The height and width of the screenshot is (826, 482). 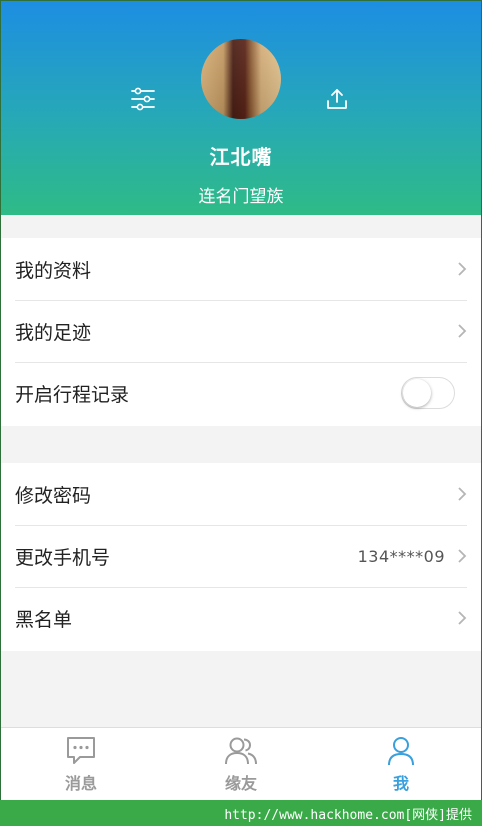 What do you see at coordinates (241, 269) in the screenshot?
I see `my-profile-row: 我的资料` at bounding box center [241, 269].